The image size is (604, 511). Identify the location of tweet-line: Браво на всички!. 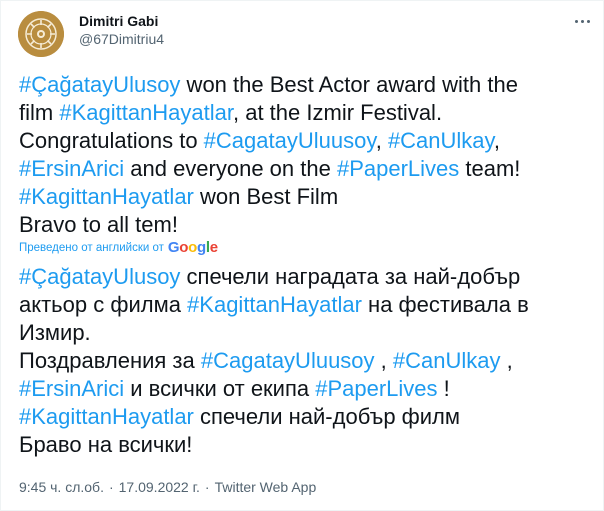
(309, 445).